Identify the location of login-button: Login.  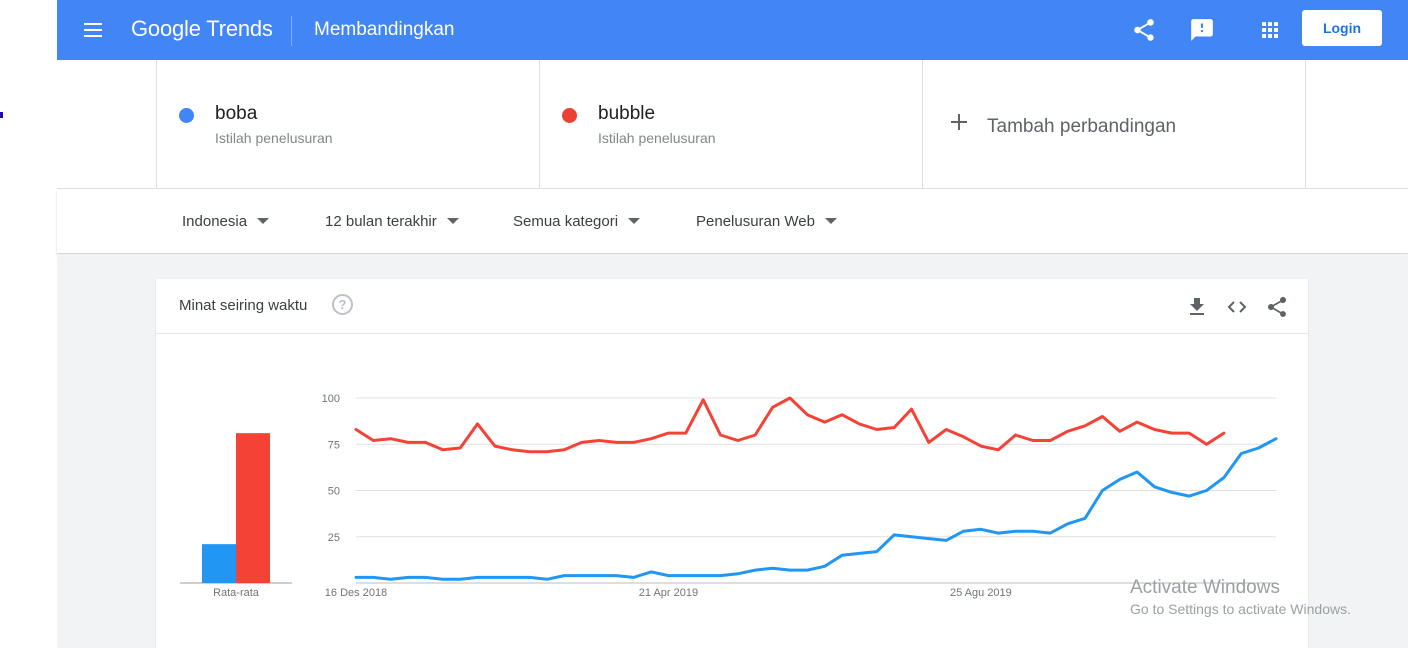
(1342, 28).